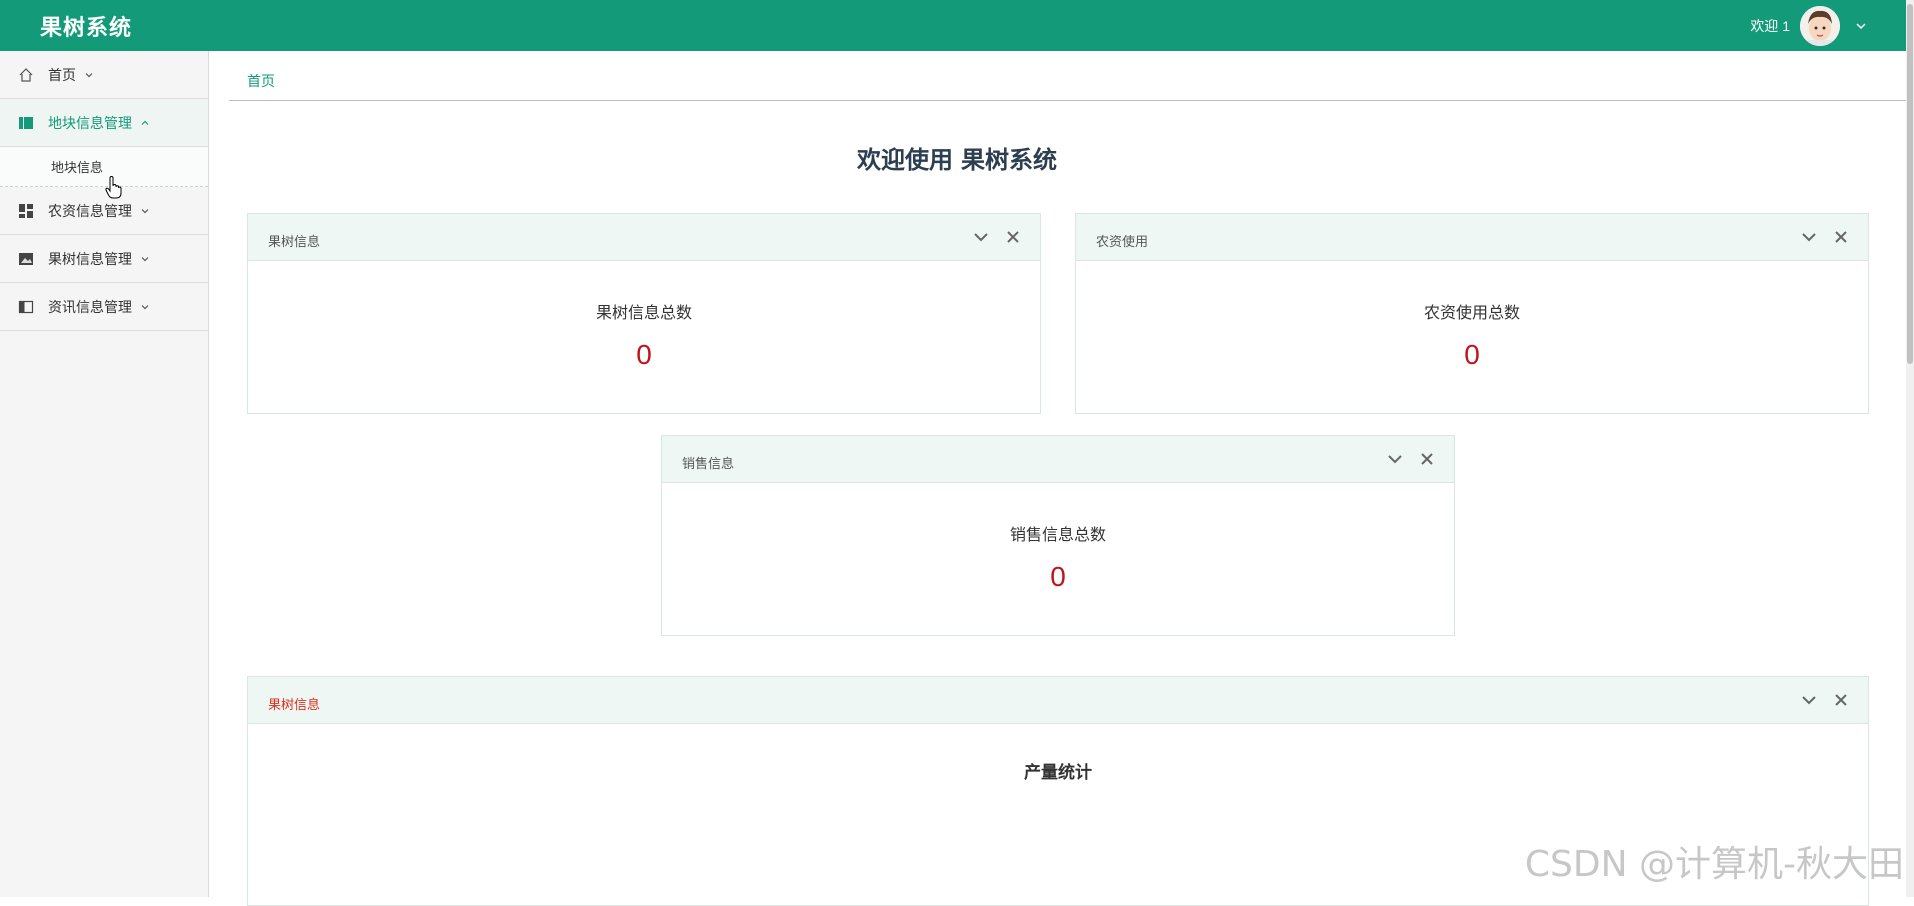  What do you see at coordinates (90, 123) in the screenshot?
I see `sidebar-item-label: 地块信息管理` at bounding box center [90, 123].